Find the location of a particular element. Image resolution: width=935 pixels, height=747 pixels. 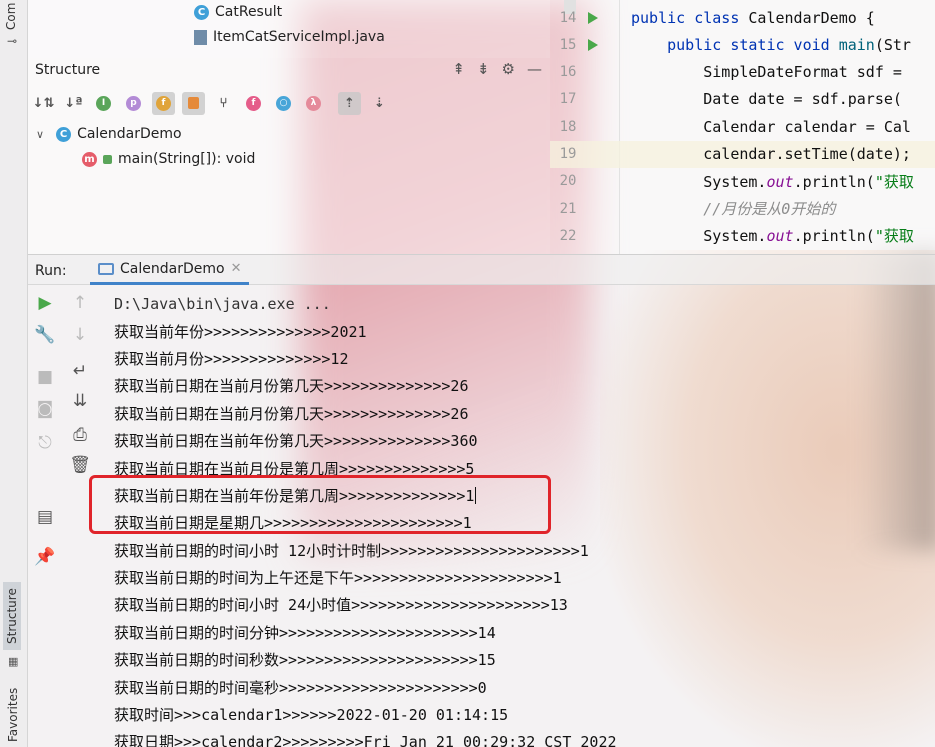

console-line: 获取当前日期的时间为上午还是下午>>>>>>>>>>>>>>>>>>>>>>1 is located at coordinates (524, 577).